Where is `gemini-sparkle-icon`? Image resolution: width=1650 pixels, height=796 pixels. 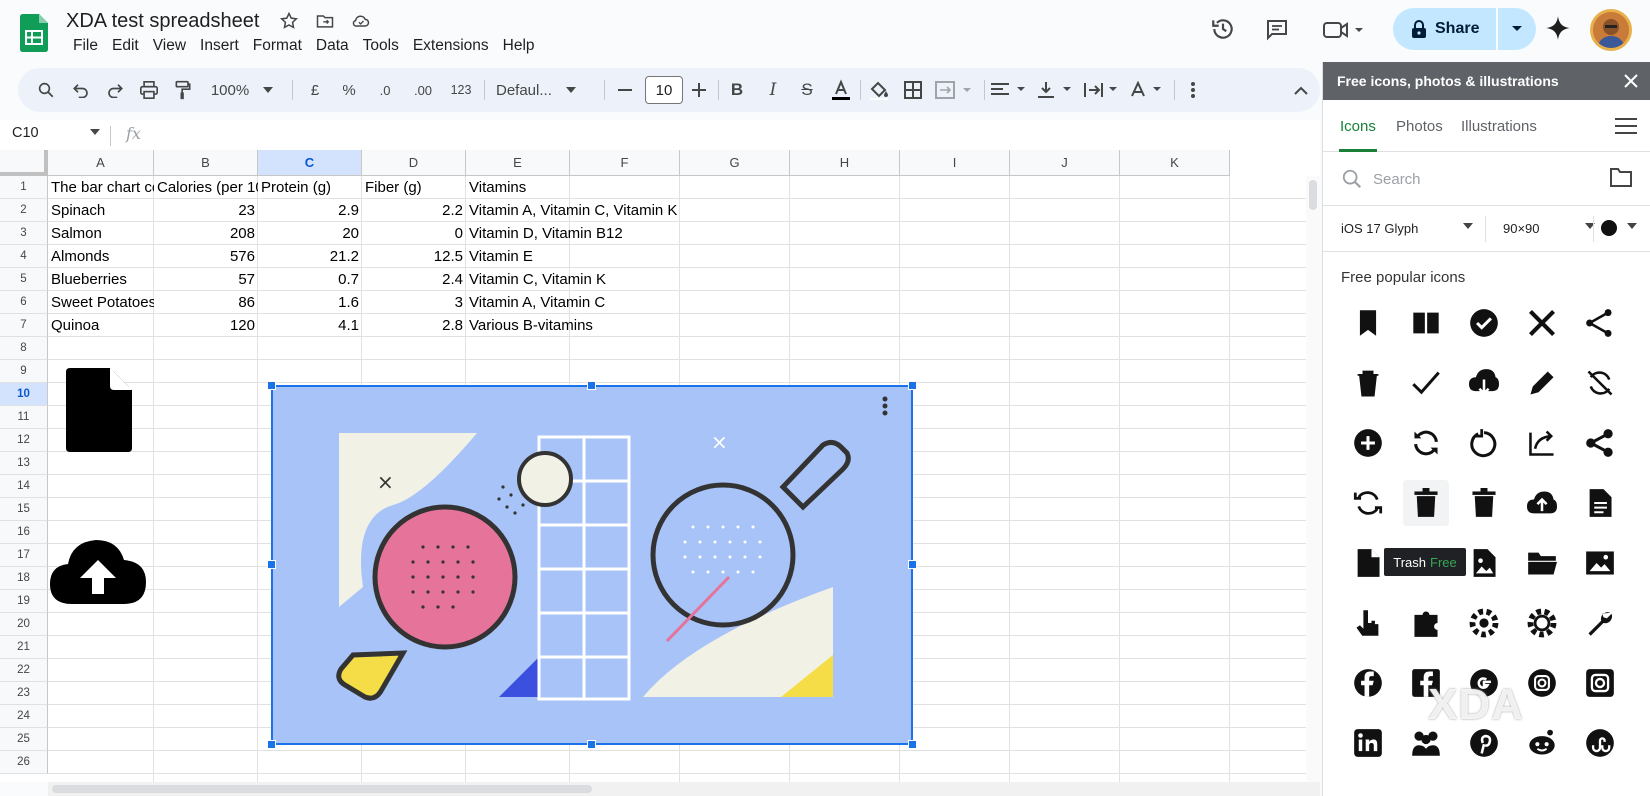
gemini-sparkle-icon is located at coordinates (1558, 28).